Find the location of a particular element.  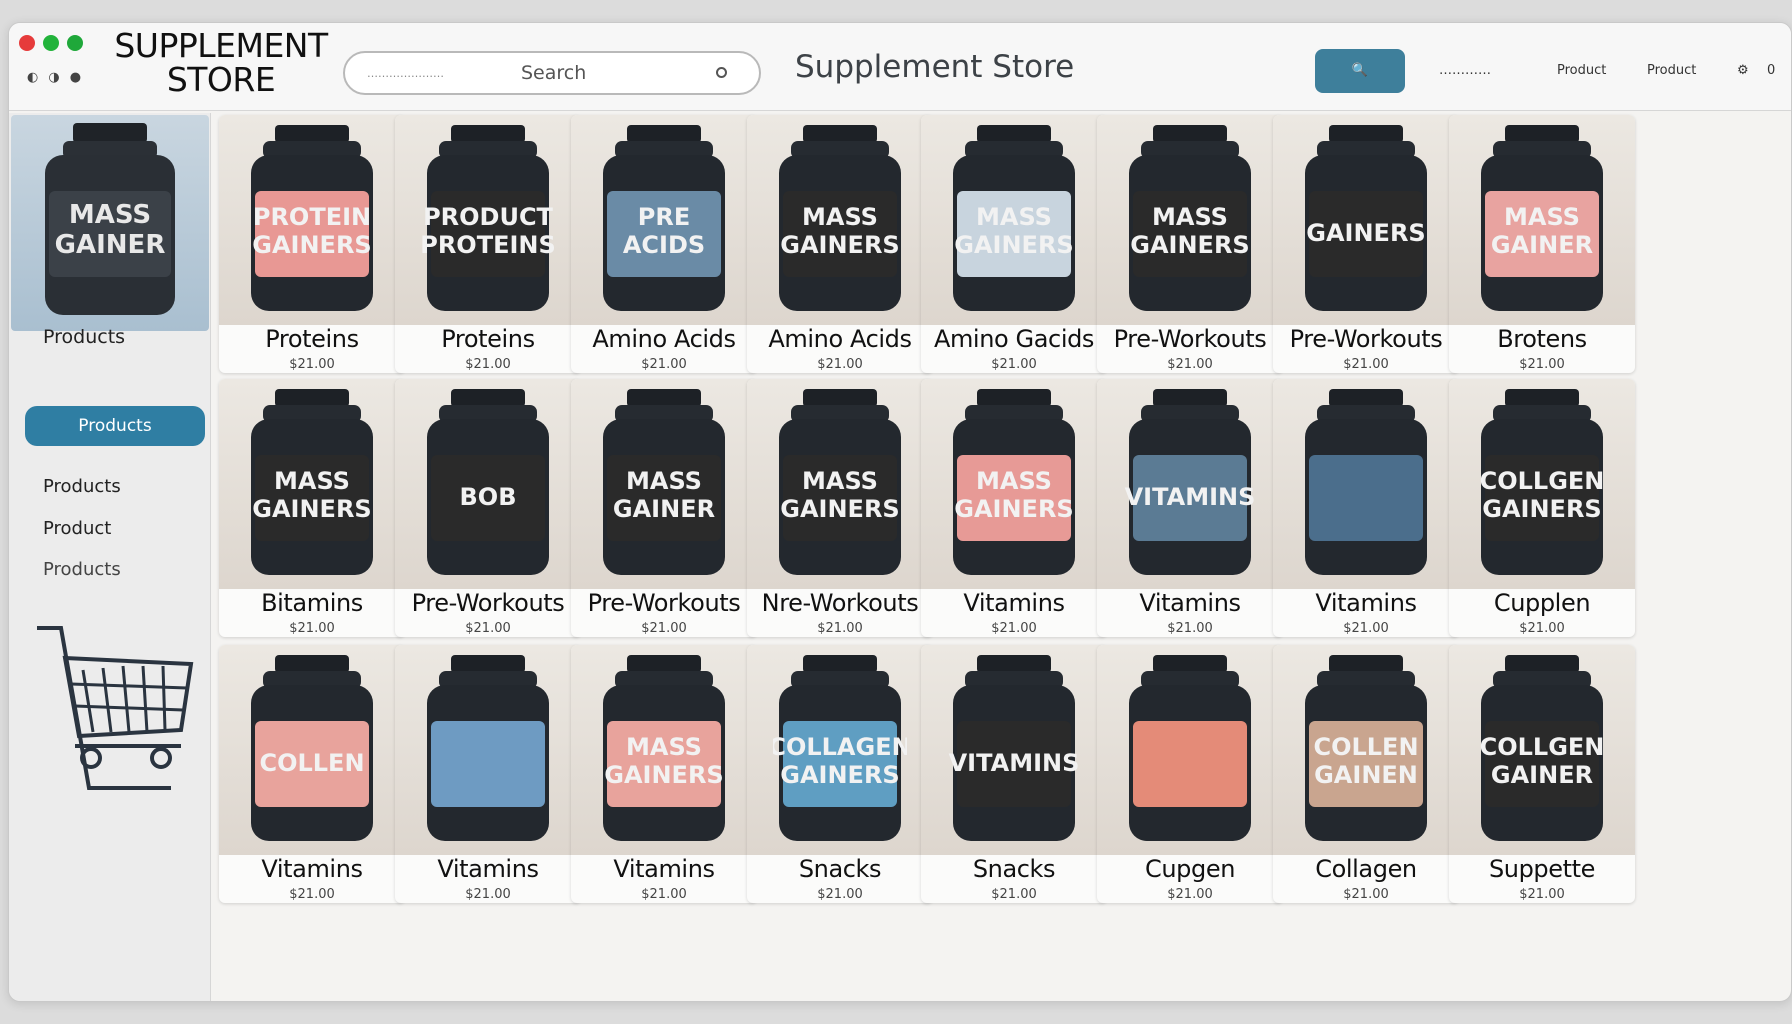

product-card: PROTEIN GAINERS Proteins $21.00 is located at coordinates (312, 244).